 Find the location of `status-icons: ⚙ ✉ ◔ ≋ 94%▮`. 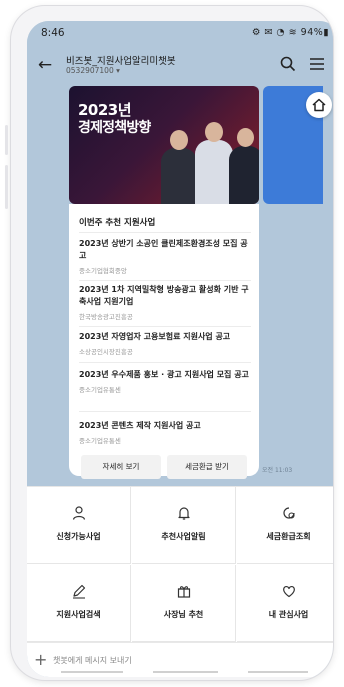

status-icons: ⚙ ✉ ◔ ≋ 94%▮ is located at coordinates (290, 32).